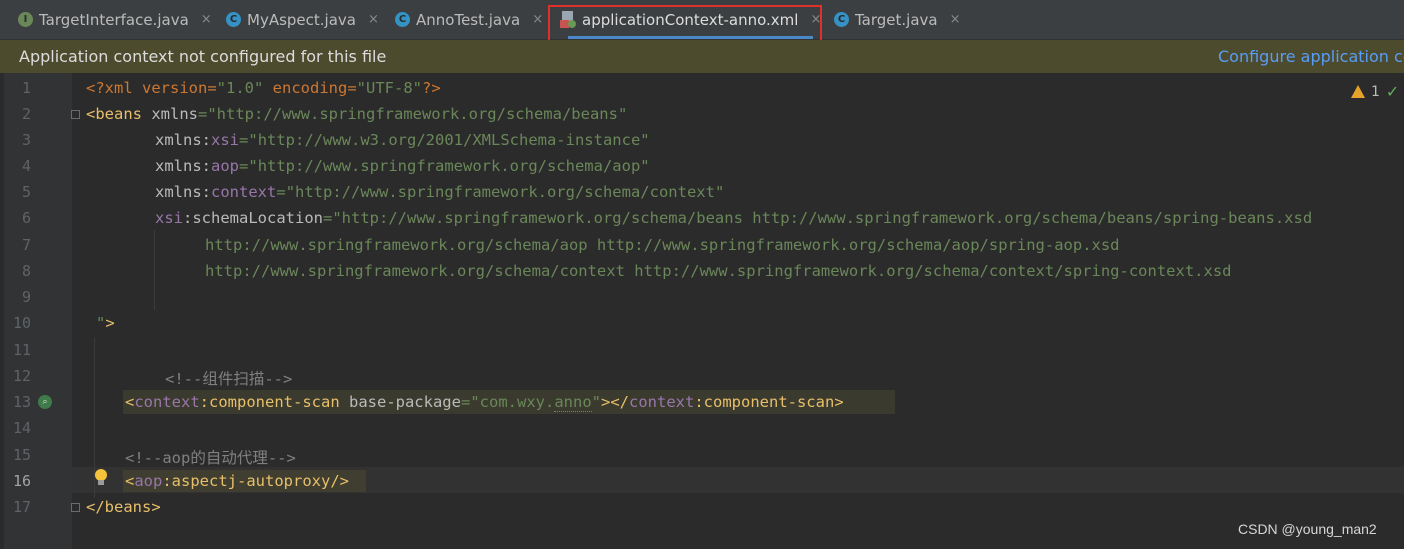 The width and height of the screenshot is (1404, 549). Describe the element at coordinates (26, 140) in the screenshot. I see `line-number: 3` at that location.